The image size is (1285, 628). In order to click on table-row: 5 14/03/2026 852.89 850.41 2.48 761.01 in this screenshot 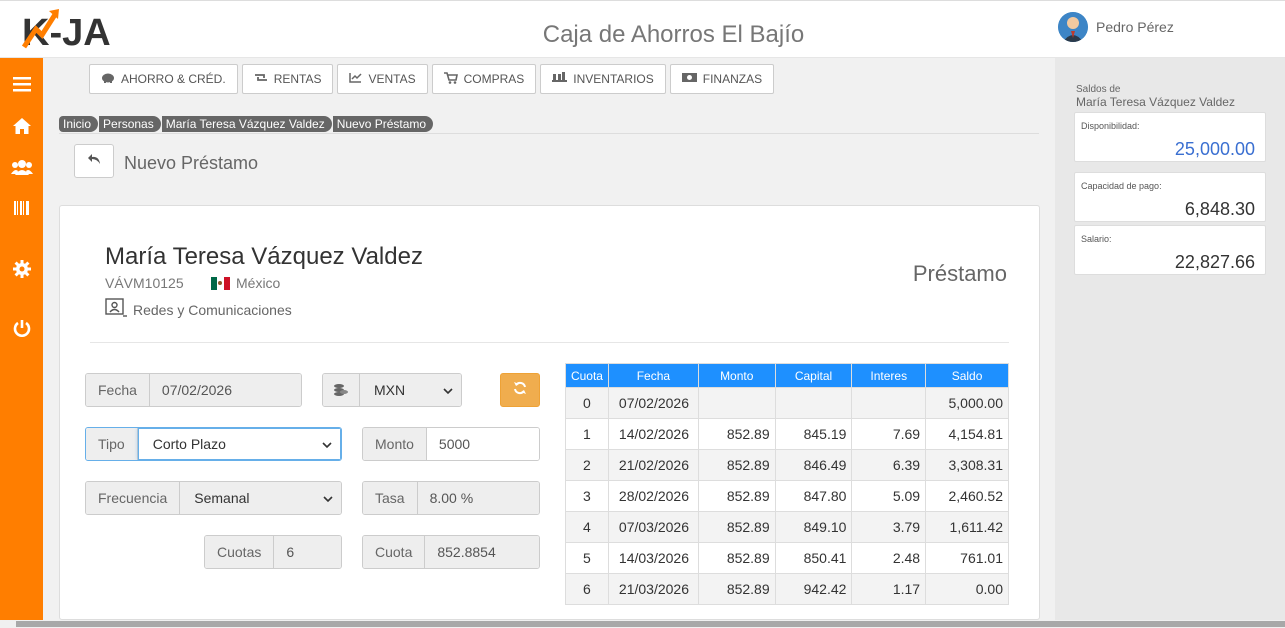, I will do `click(787, 558)`.